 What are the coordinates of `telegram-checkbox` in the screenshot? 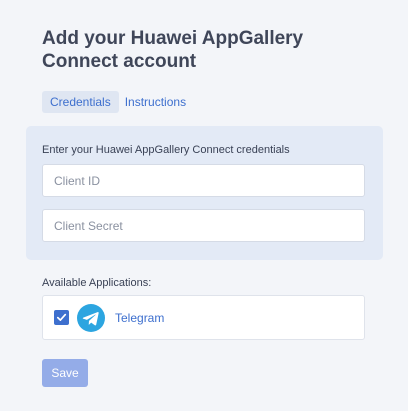 It's located at (61, 317).